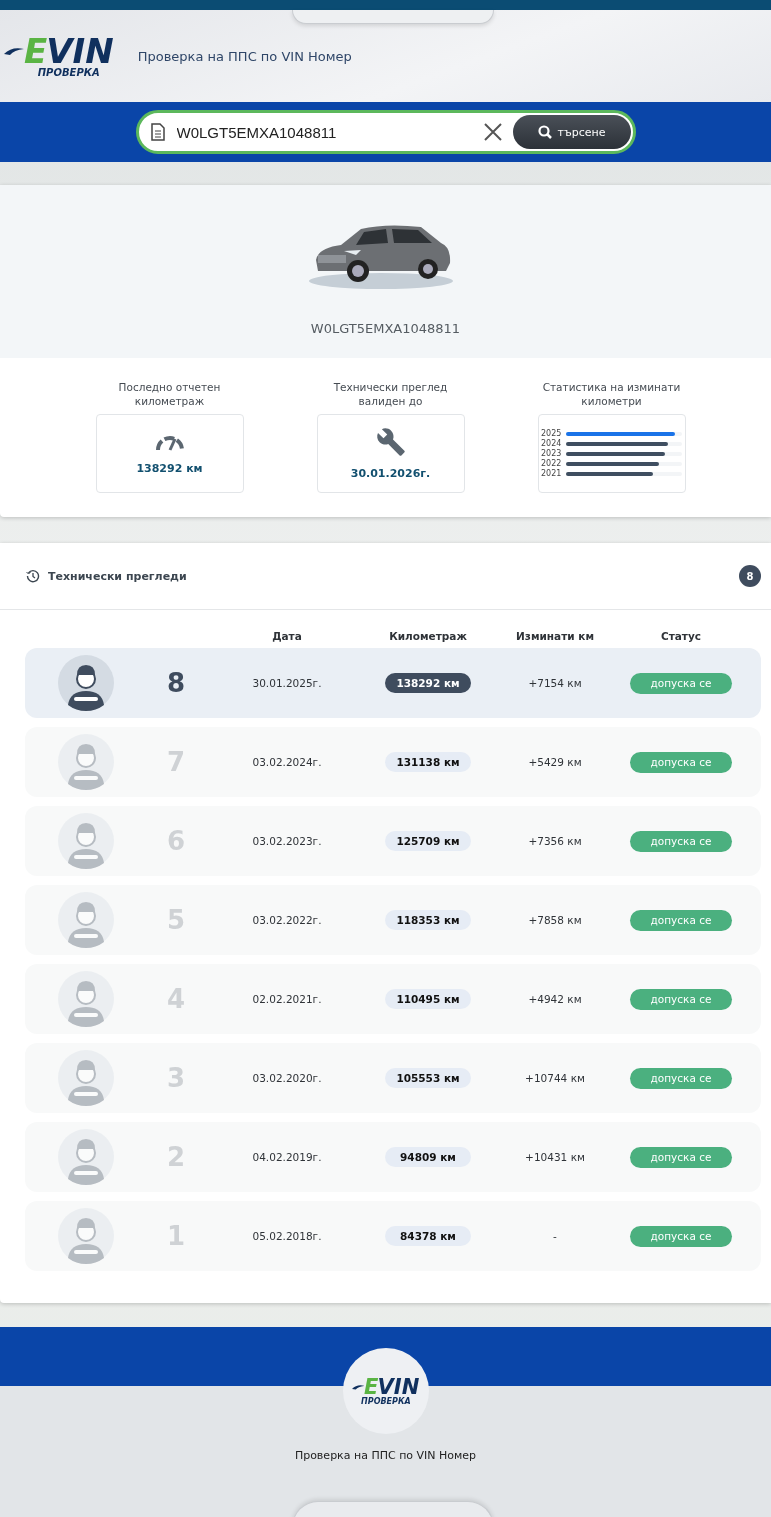 The width and height of the screenshot is (771, 1517). What do you see at coordinates (552, 443) in the screenshot?
I see `chart-year: 2024` at bounding box center [552, 443].